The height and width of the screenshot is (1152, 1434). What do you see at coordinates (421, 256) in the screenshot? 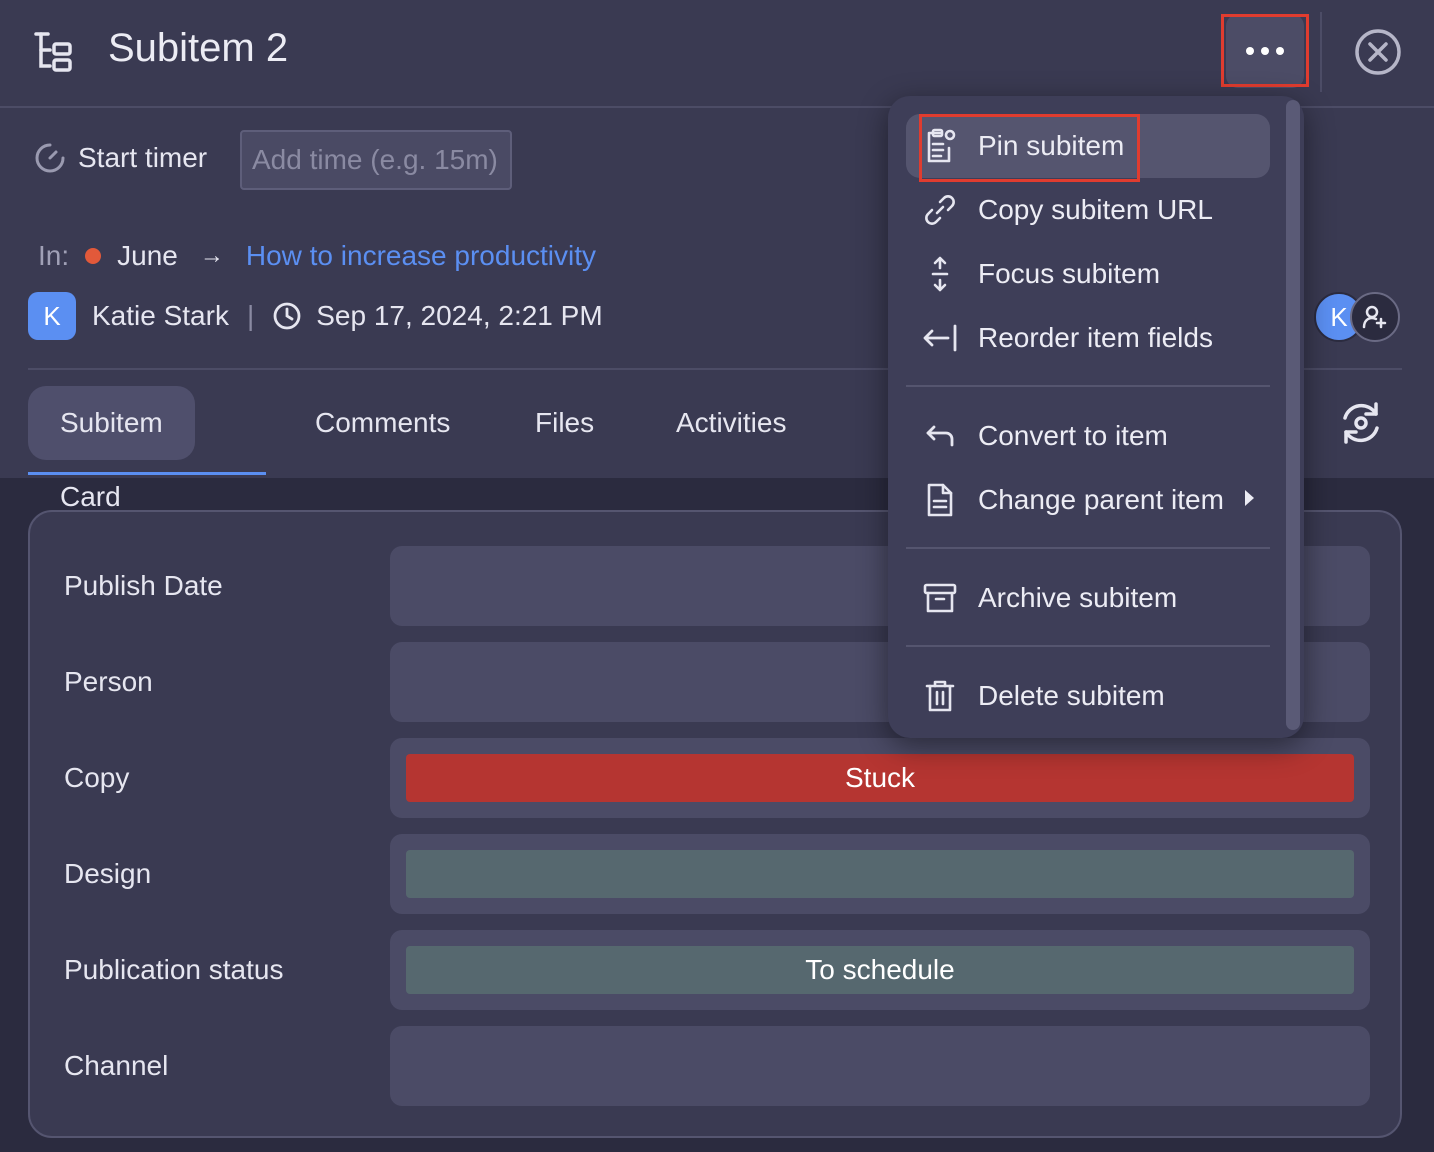
I see `breadcrumb-parent-link: How to increase productivity` at bounding box center [421, 256].